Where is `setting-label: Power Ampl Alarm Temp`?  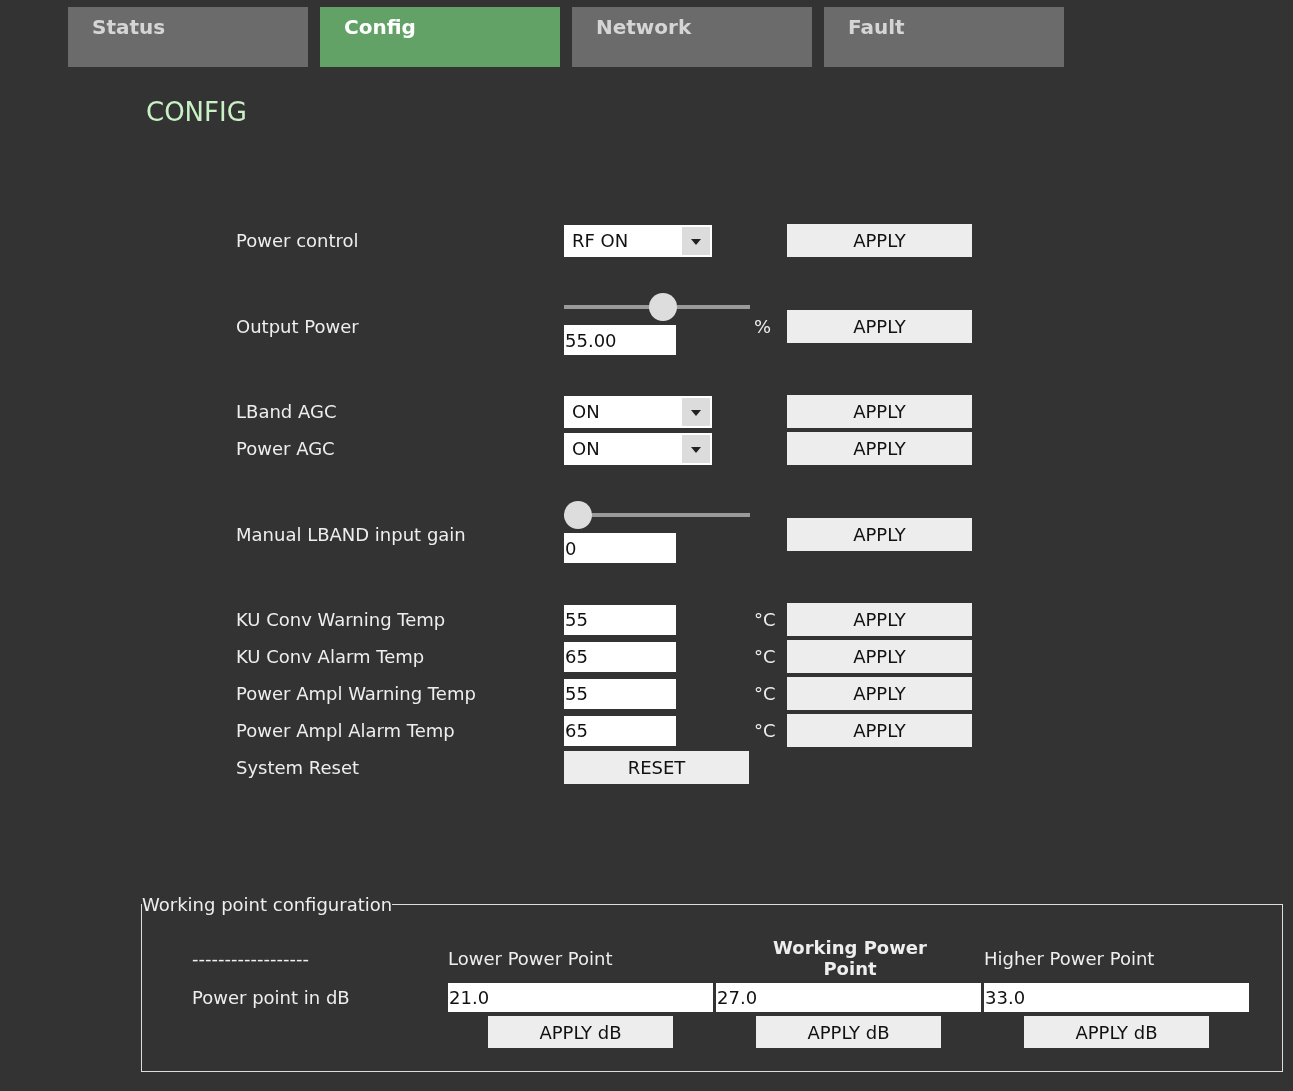 setting-label: Power Ampl Alarm Temp is located at coordinates (346, 730).